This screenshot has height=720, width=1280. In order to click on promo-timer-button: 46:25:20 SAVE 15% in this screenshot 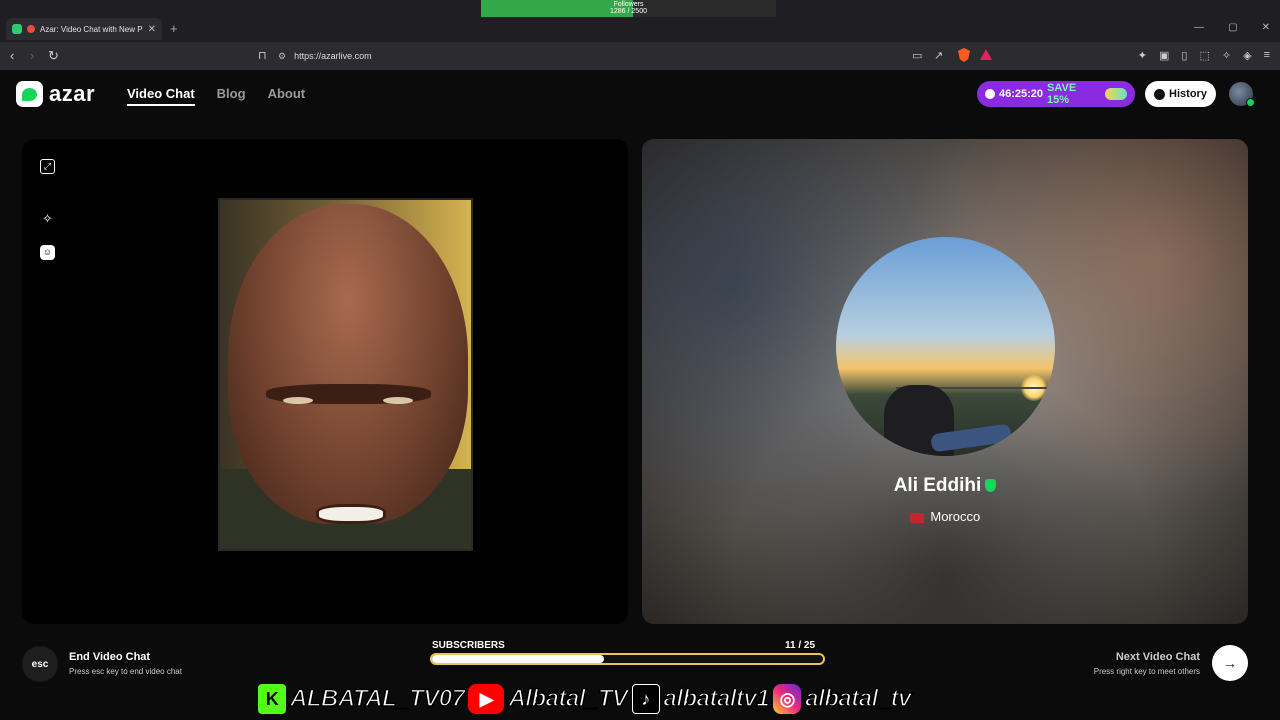, I will do `click(1056, 94)`.